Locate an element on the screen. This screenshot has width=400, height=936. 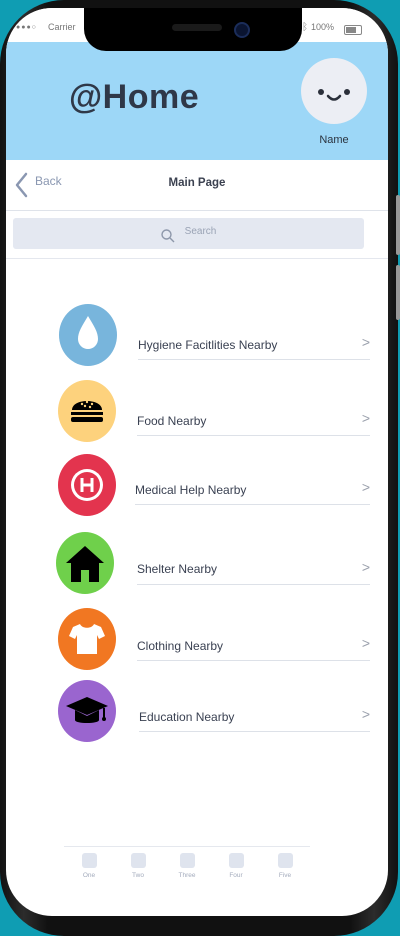
tab-five: Five is located at coordinates (285, 870).